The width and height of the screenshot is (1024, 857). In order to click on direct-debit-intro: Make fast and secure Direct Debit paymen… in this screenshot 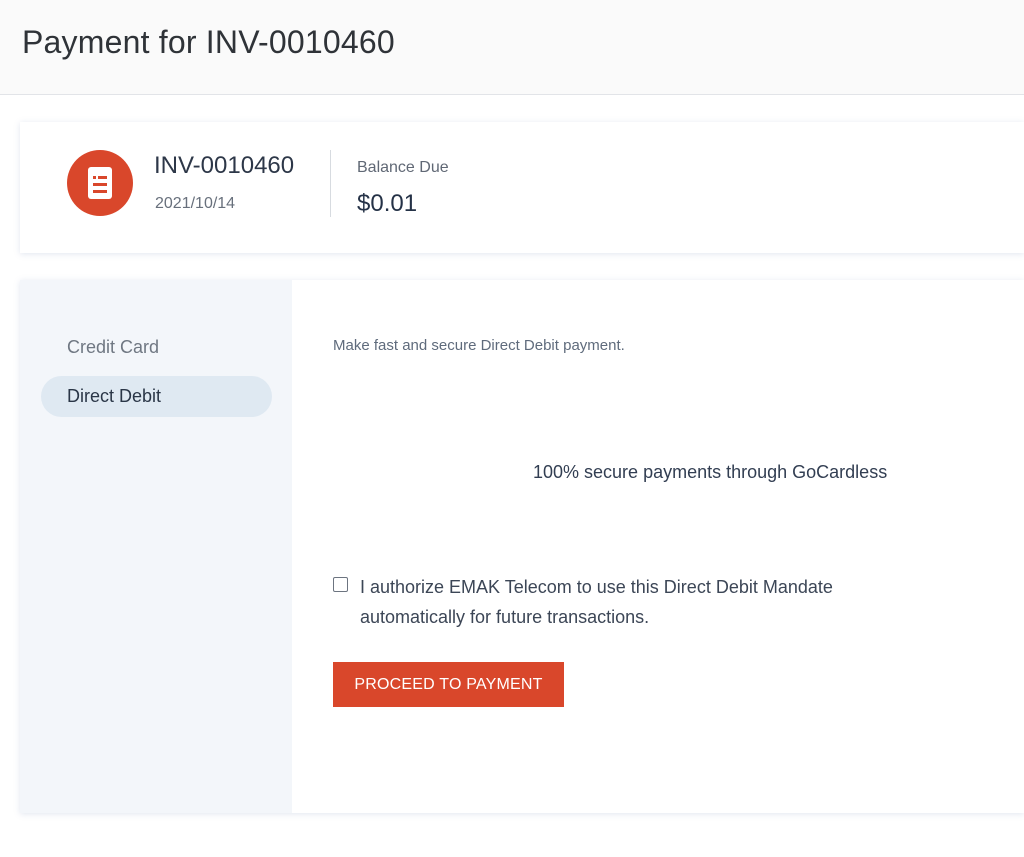, I will do `click(479, 345)`.